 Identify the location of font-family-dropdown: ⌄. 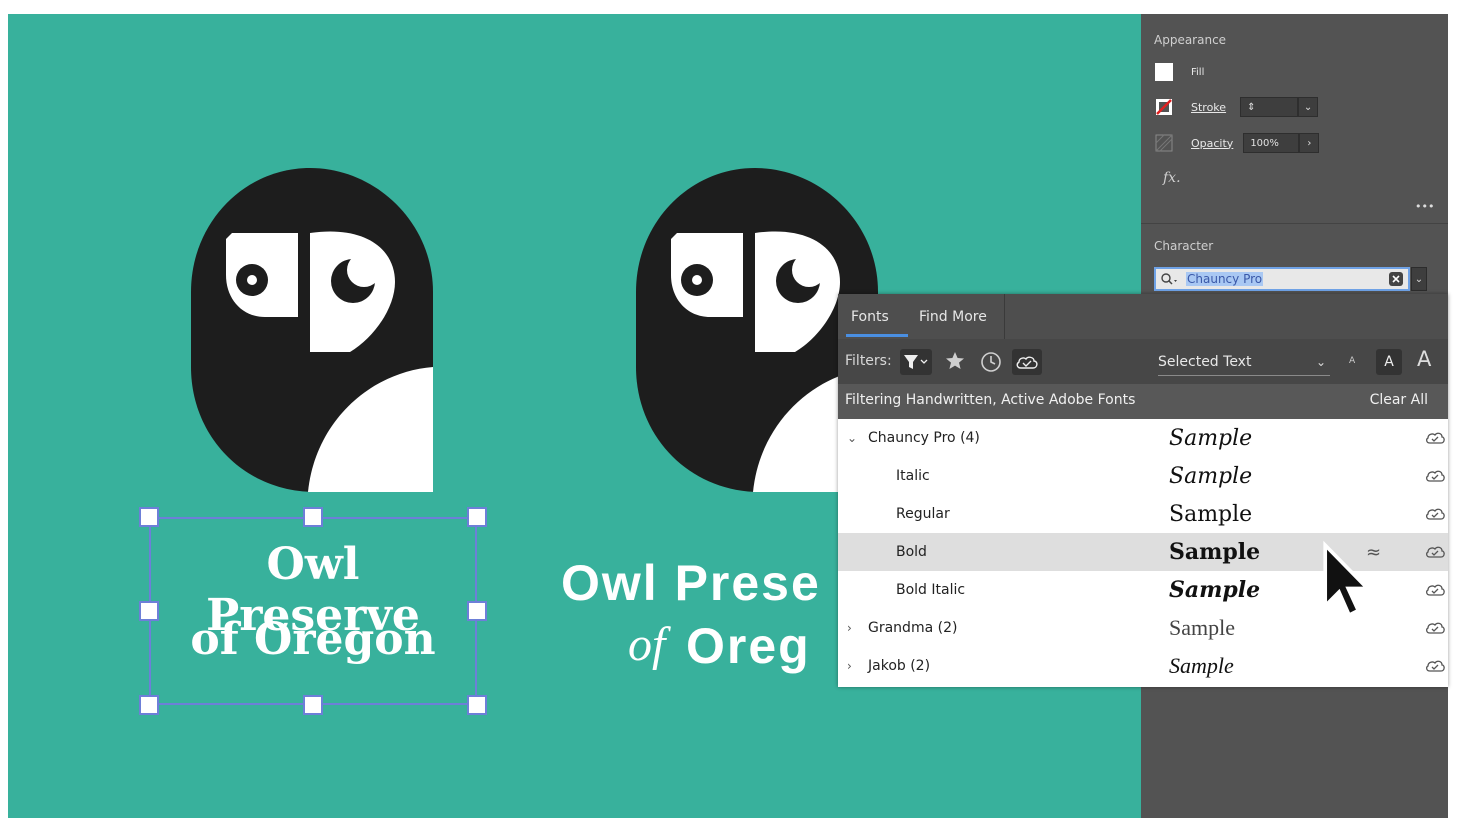
(1419, 279).